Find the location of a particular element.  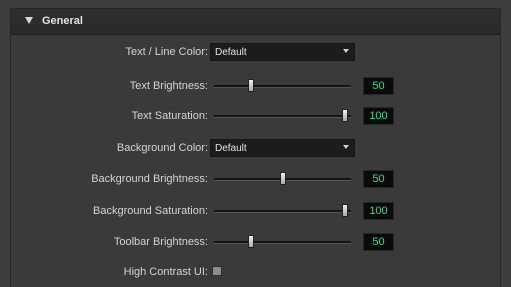

toolbar-brightness-row: Toolbar Brightness: 50 is located at coordinates (255, 242).